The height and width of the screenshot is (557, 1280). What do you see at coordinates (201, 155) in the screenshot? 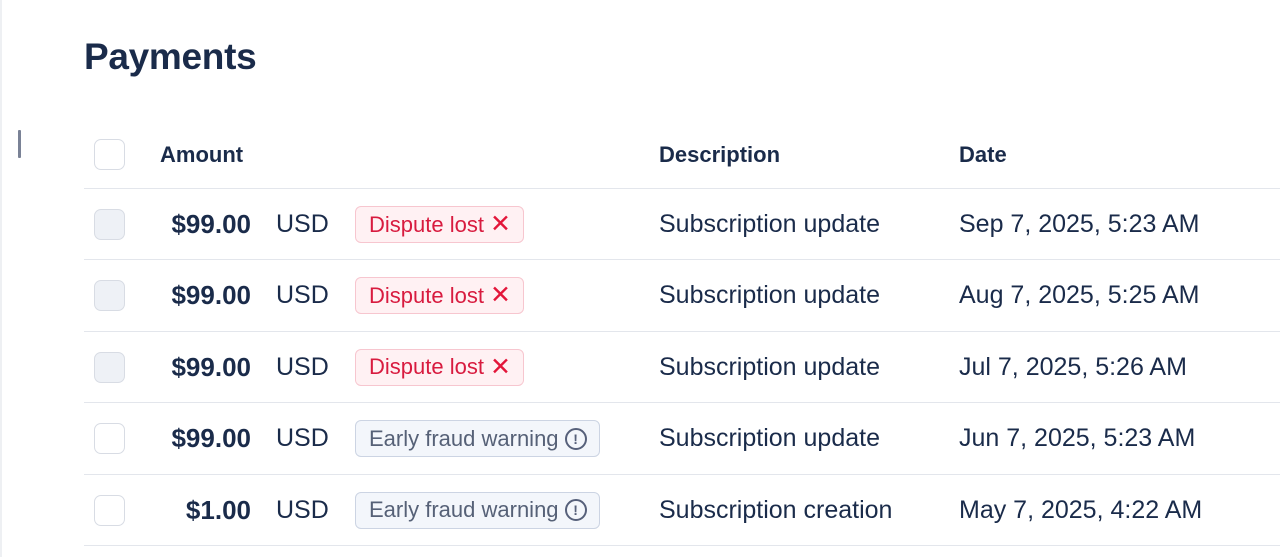
I see `column-header-amount: Amount` at bounding box center [201, 155].